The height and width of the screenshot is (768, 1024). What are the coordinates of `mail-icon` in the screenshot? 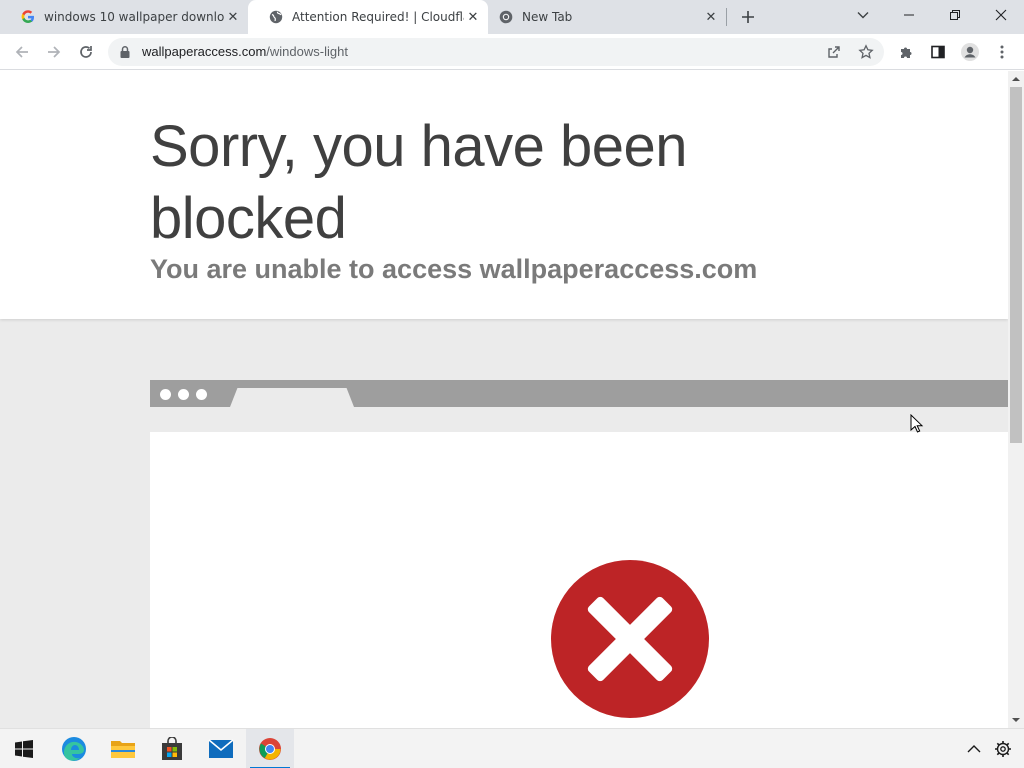 It's located at (221, 748).